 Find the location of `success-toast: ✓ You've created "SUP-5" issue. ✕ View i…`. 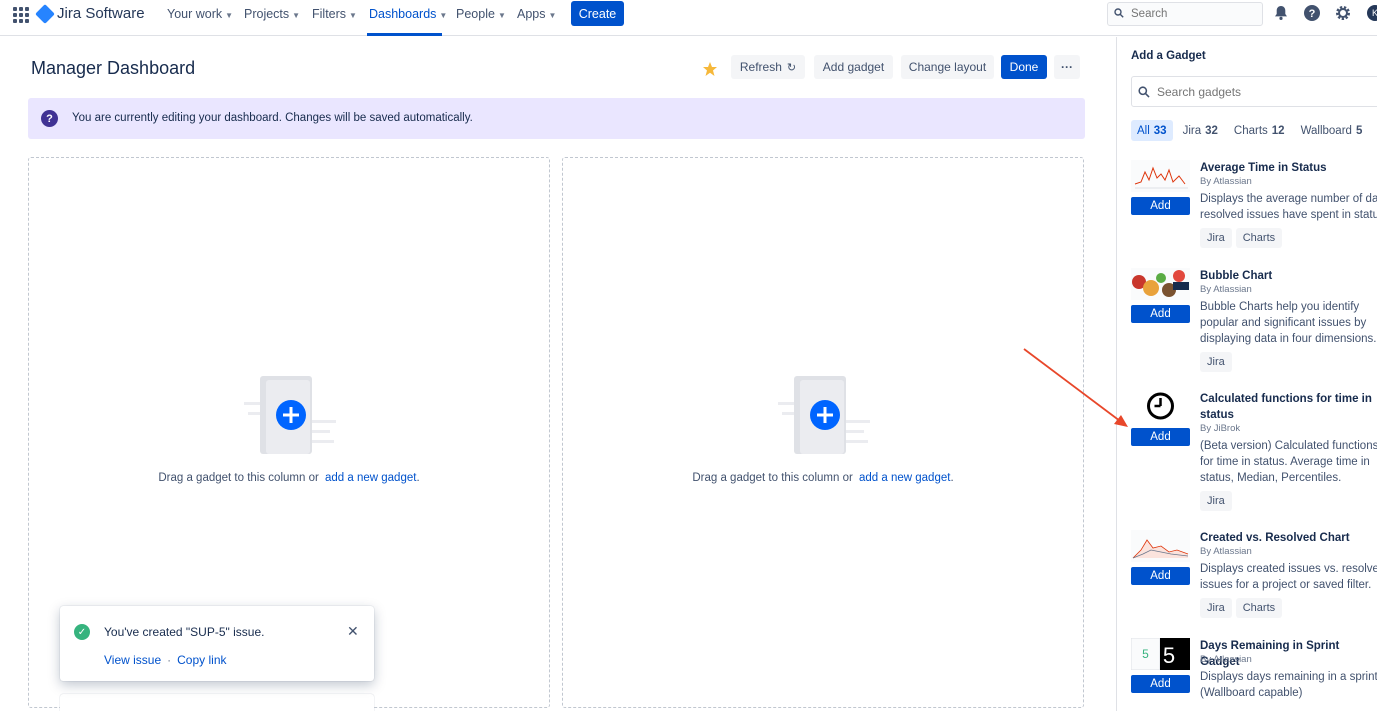

success-toast: ✓ You've created "SUP-5" issue. ✕ View i… is located at coordinates (217, 643).